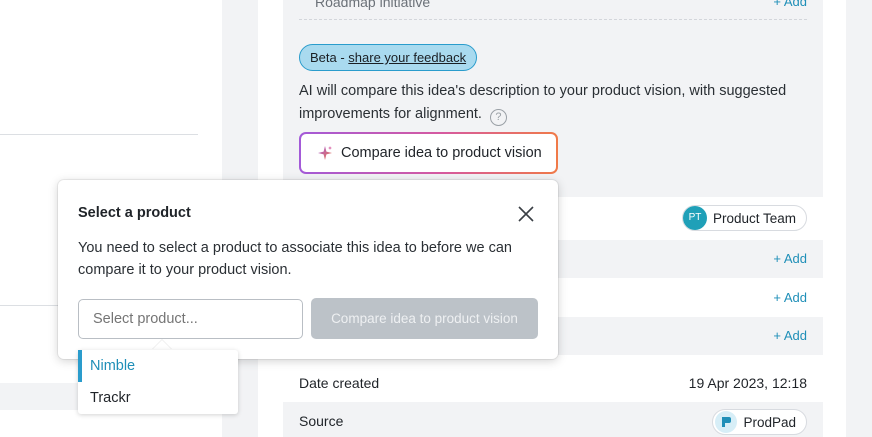 The image size is (872, 437). What do you see at coordinates (329, 57) in the screenshot?
I see `beta-label: Beta -` at bounding box center [329, 57].